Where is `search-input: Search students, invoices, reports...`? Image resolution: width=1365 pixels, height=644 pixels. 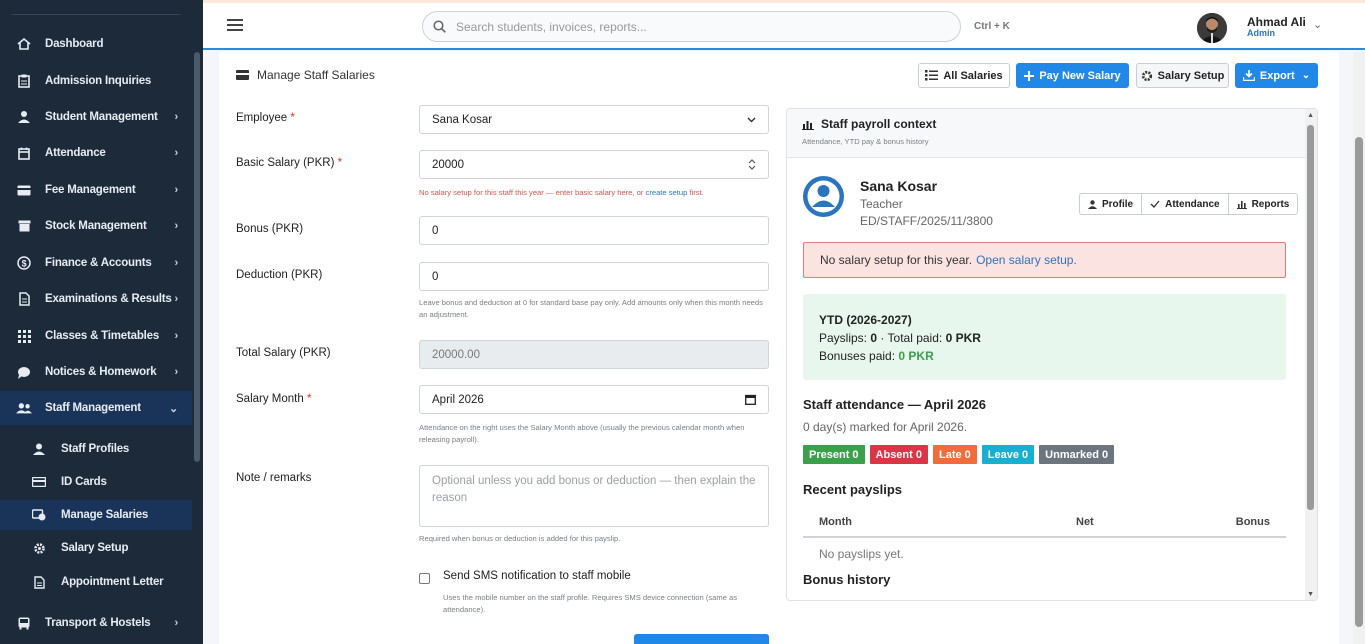
search-input: Search students, invoices, reports... is located at coordinates (691, 26).